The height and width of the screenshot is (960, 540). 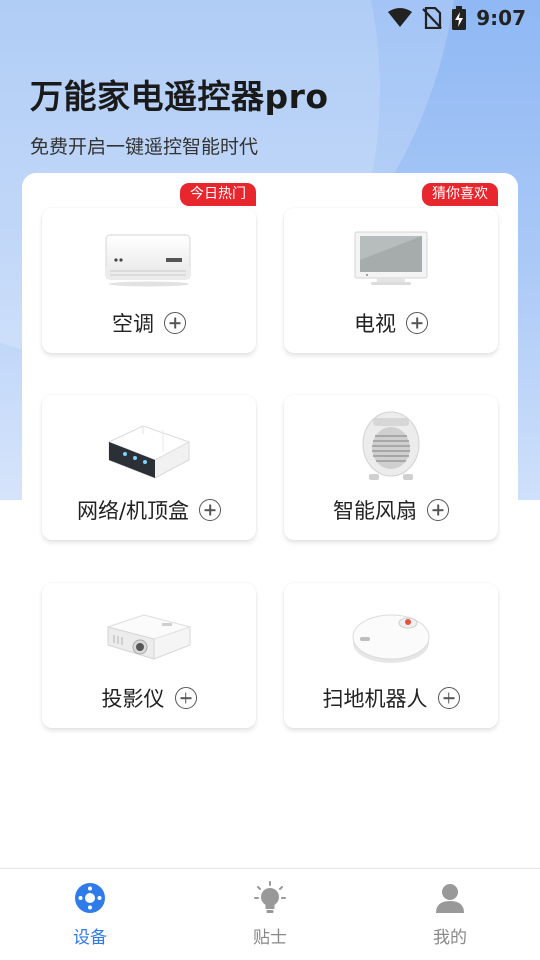 I want to click on device-label: 网络/机顶盒, so click(x=133, y=511).